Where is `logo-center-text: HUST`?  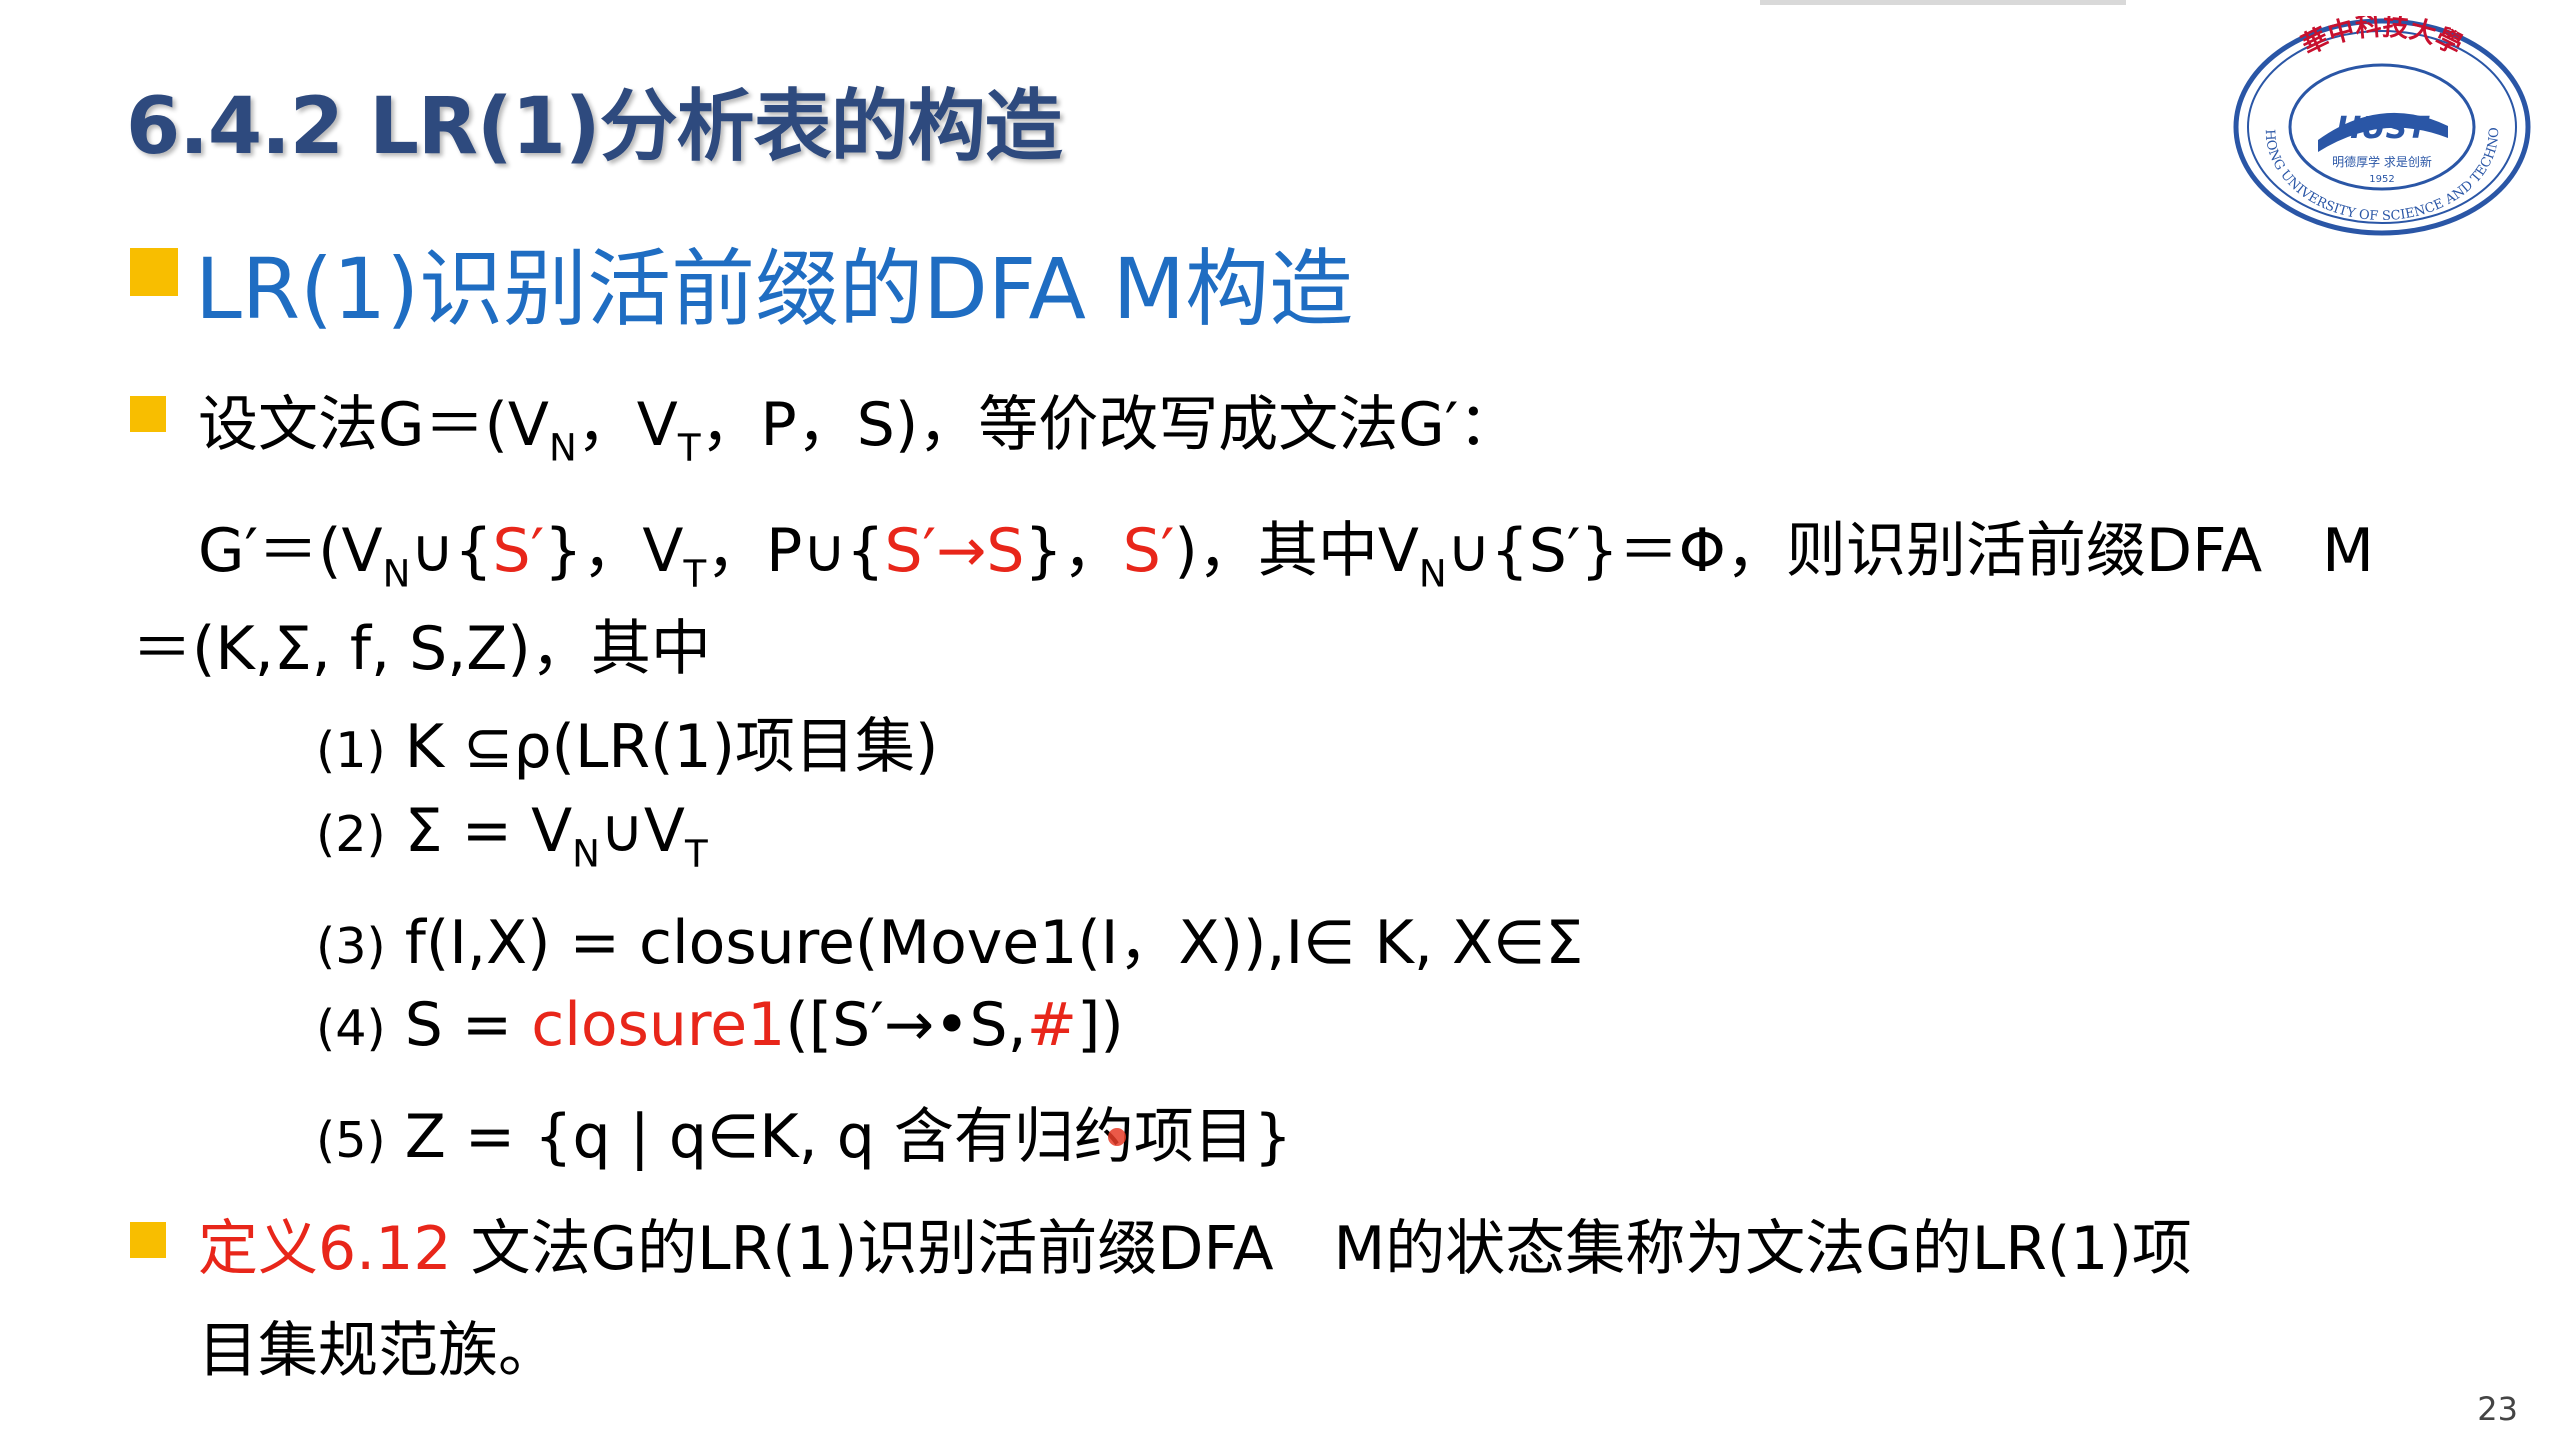 logo-center-text: HUST is located at coordinates (2383, 128).